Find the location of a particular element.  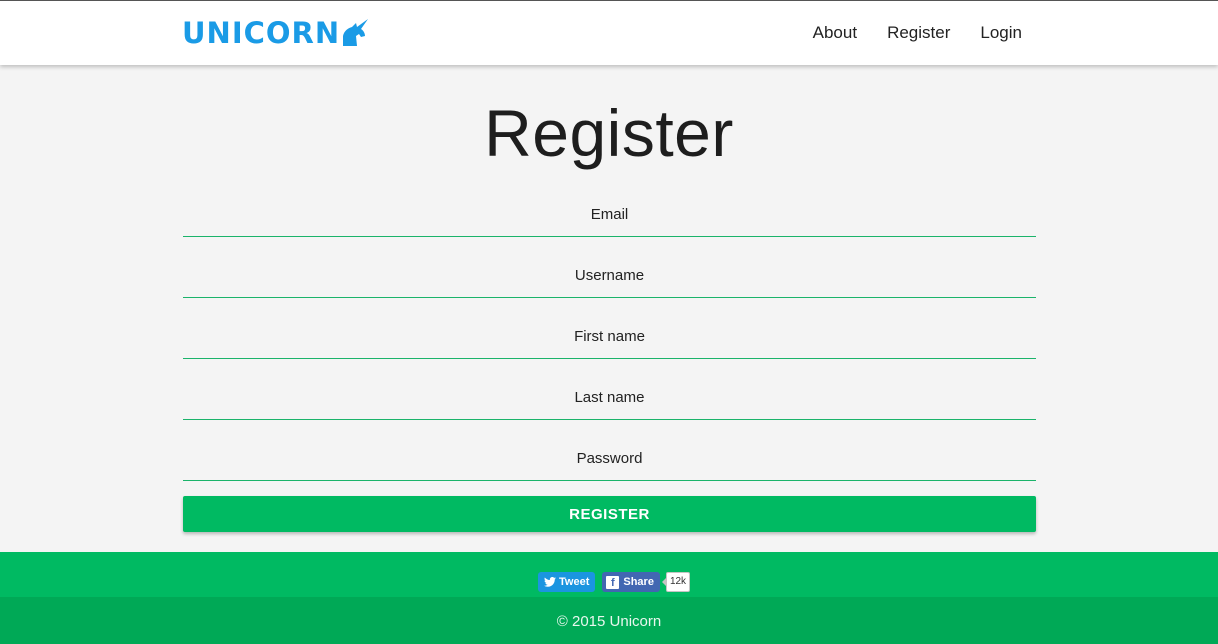

facebook-icon: f is located at coordinates (613, 582).